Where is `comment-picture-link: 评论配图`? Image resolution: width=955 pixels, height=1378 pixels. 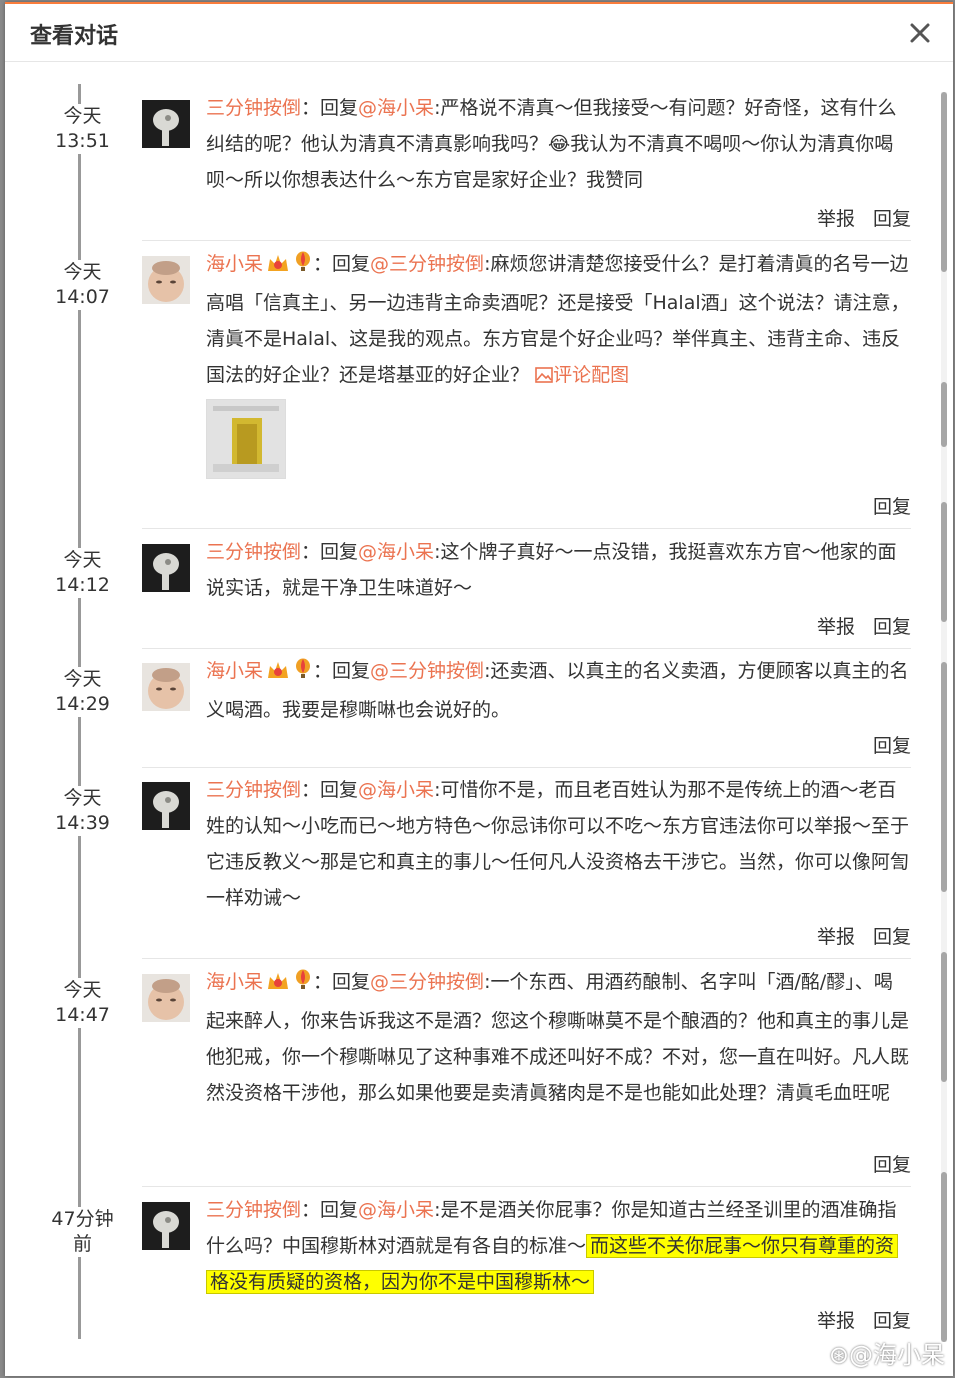
comment-picture-link: 评论配图 is located at coordinates (582, 375).